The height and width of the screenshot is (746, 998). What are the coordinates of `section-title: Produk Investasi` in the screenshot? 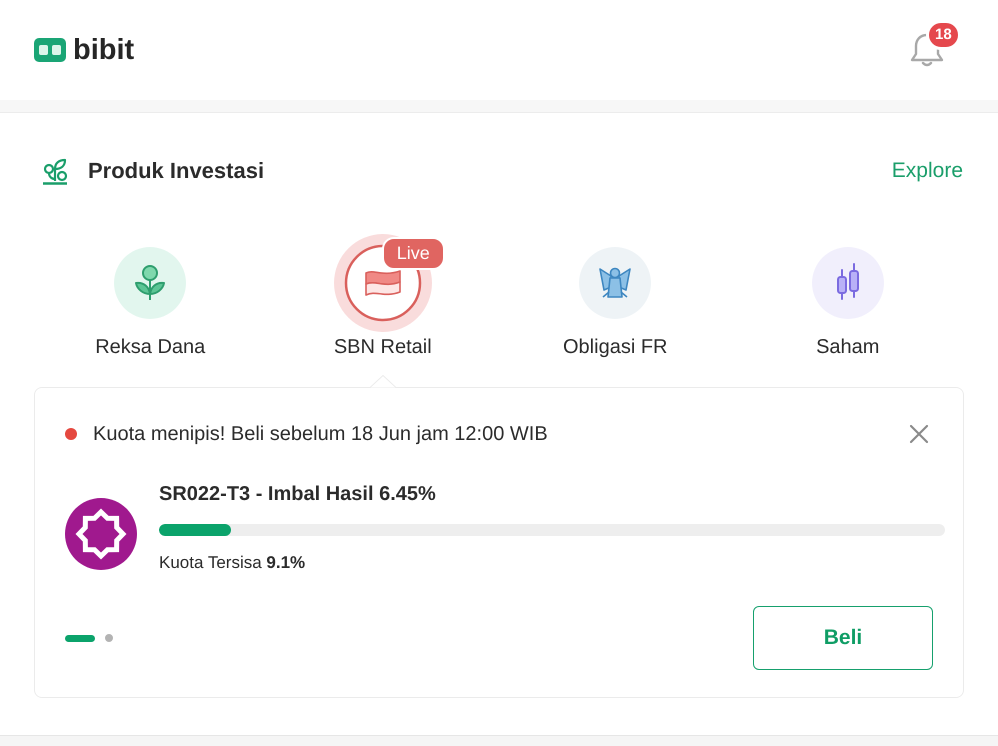 It's located at (176, 171).